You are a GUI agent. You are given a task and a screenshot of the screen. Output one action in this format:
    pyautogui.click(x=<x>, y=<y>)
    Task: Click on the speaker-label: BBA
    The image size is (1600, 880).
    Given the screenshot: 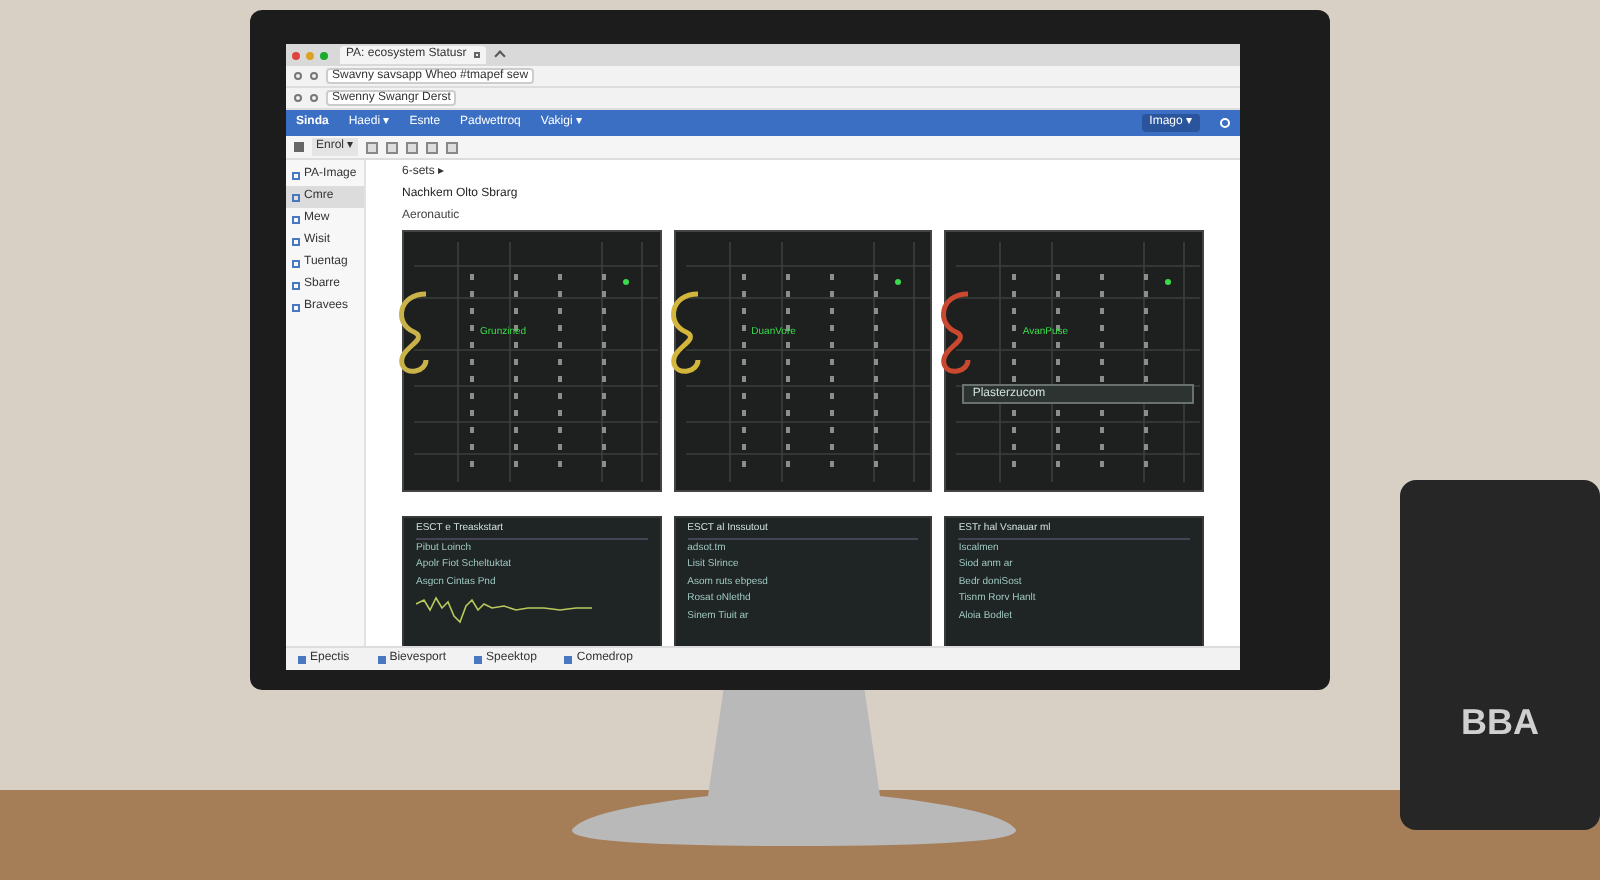 What is the action you would take?
    pyautogui.click(x=1500, y=723)
    